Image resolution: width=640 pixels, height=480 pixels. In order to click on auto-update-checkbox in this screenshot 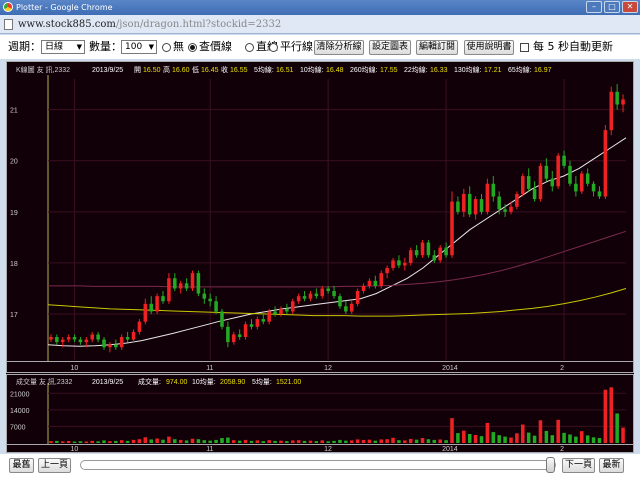, I will do `click(524, 47)`.